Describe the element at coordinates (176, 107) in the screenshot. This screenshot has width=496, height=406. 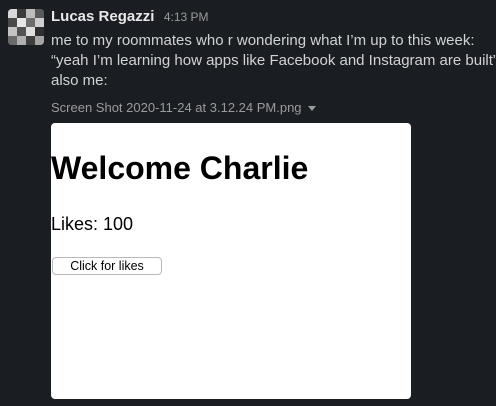
I see `attachment-filename: Screen Shot 2020-11-24 at 3.12.24 PM.png` at that location.